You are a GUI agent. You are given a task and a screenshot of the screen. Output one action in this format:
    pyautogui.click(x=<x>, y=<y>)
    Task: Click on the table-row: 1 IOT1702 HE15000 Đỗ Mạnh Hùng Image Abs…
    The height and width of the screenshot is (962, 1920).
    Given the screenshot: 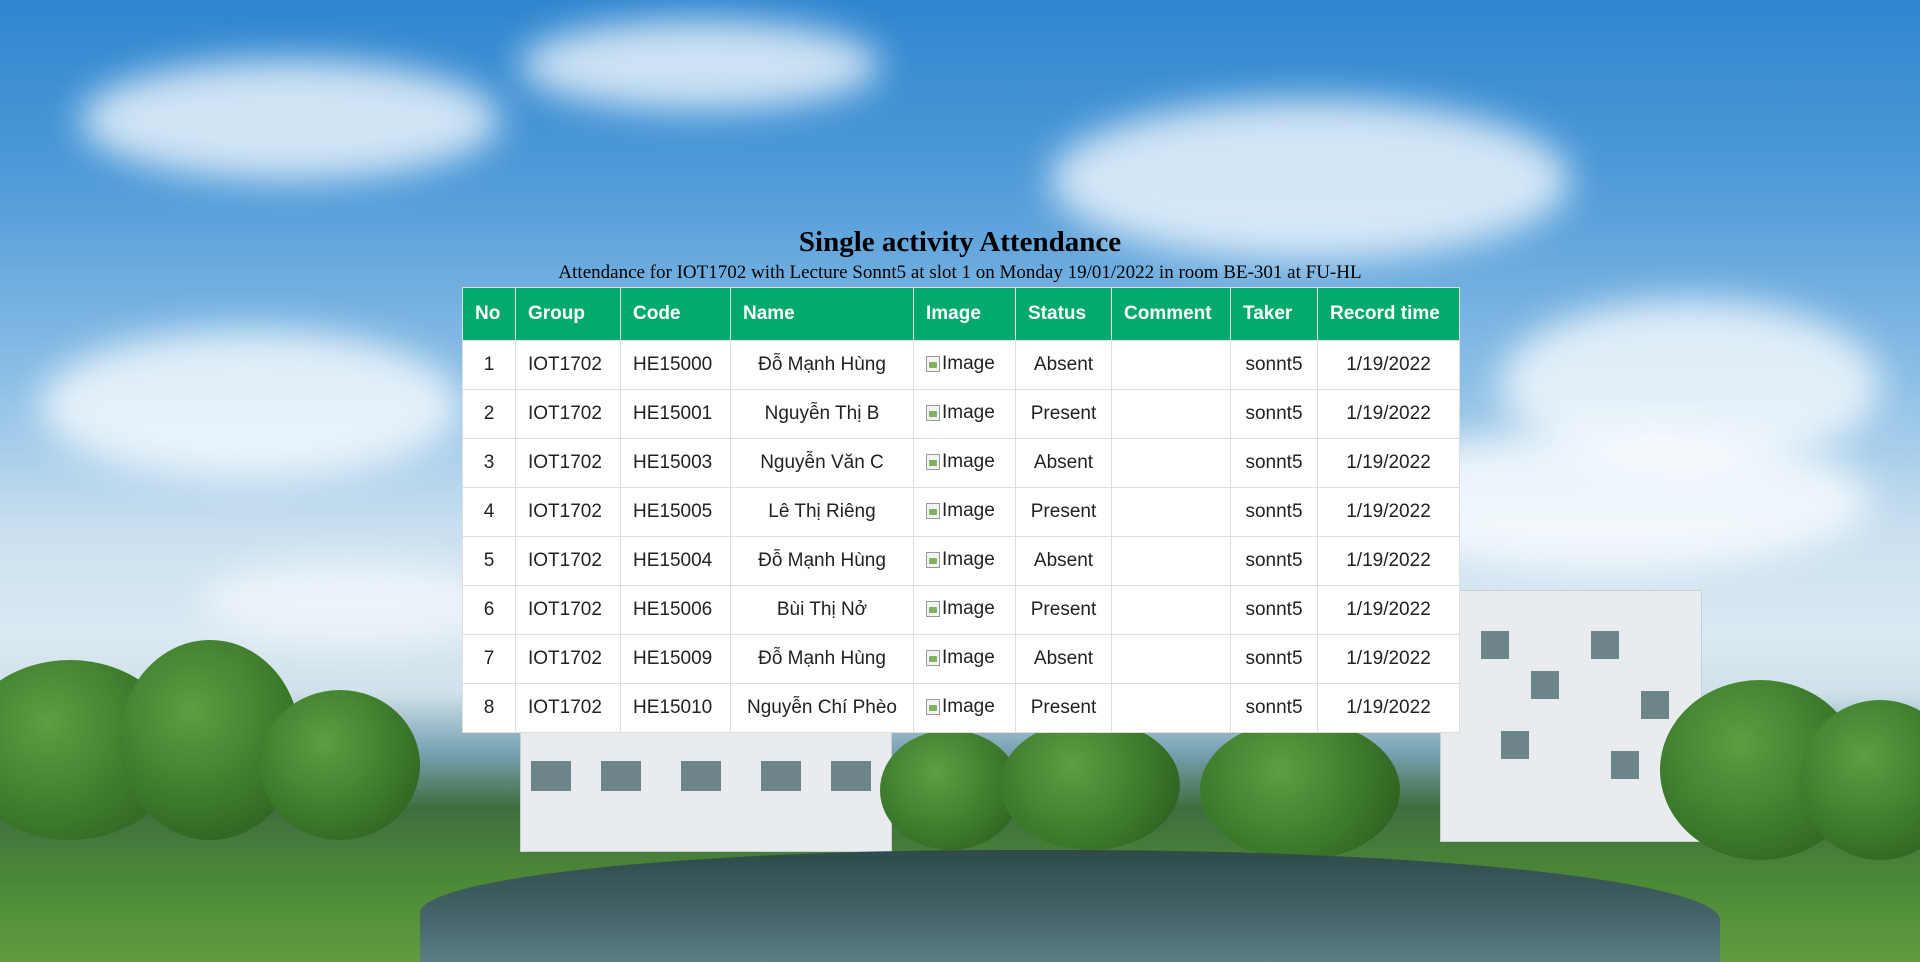 What is the action you would take?
    pyautogui.click(x=961, y=365)
    